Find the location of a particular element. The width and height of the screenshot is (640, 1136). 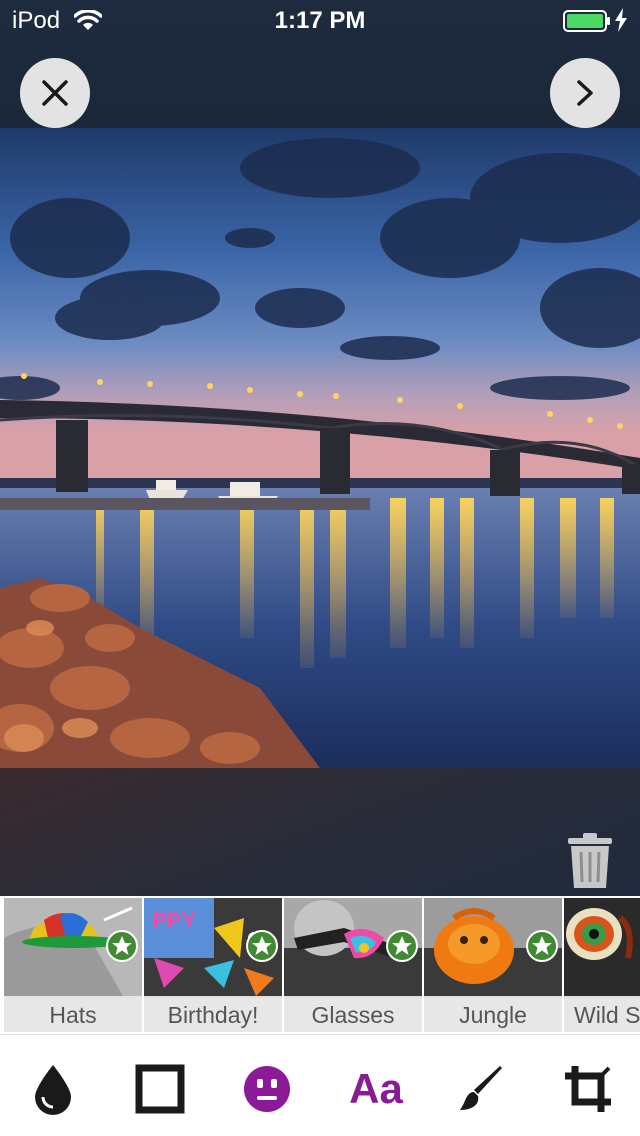

close-icon is located at coordinates (55, 93).